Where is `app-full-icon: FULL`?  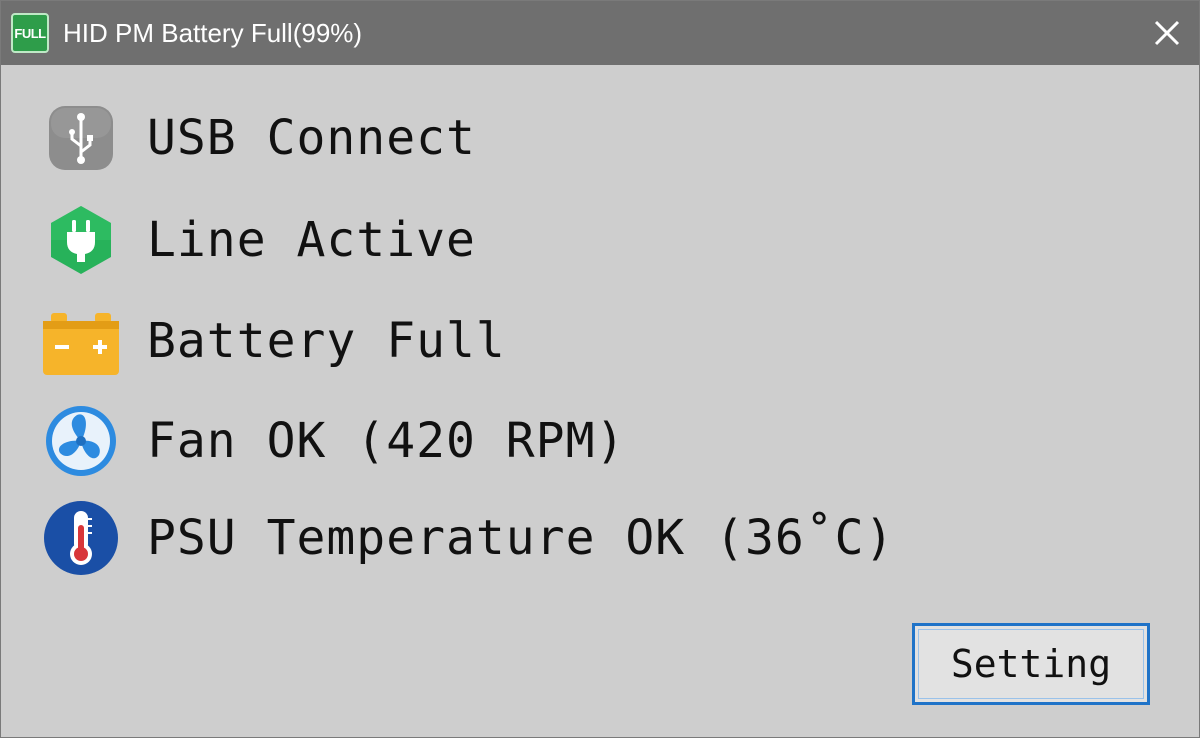 app-full-icon: FULL is located at coordinates (30, 33).